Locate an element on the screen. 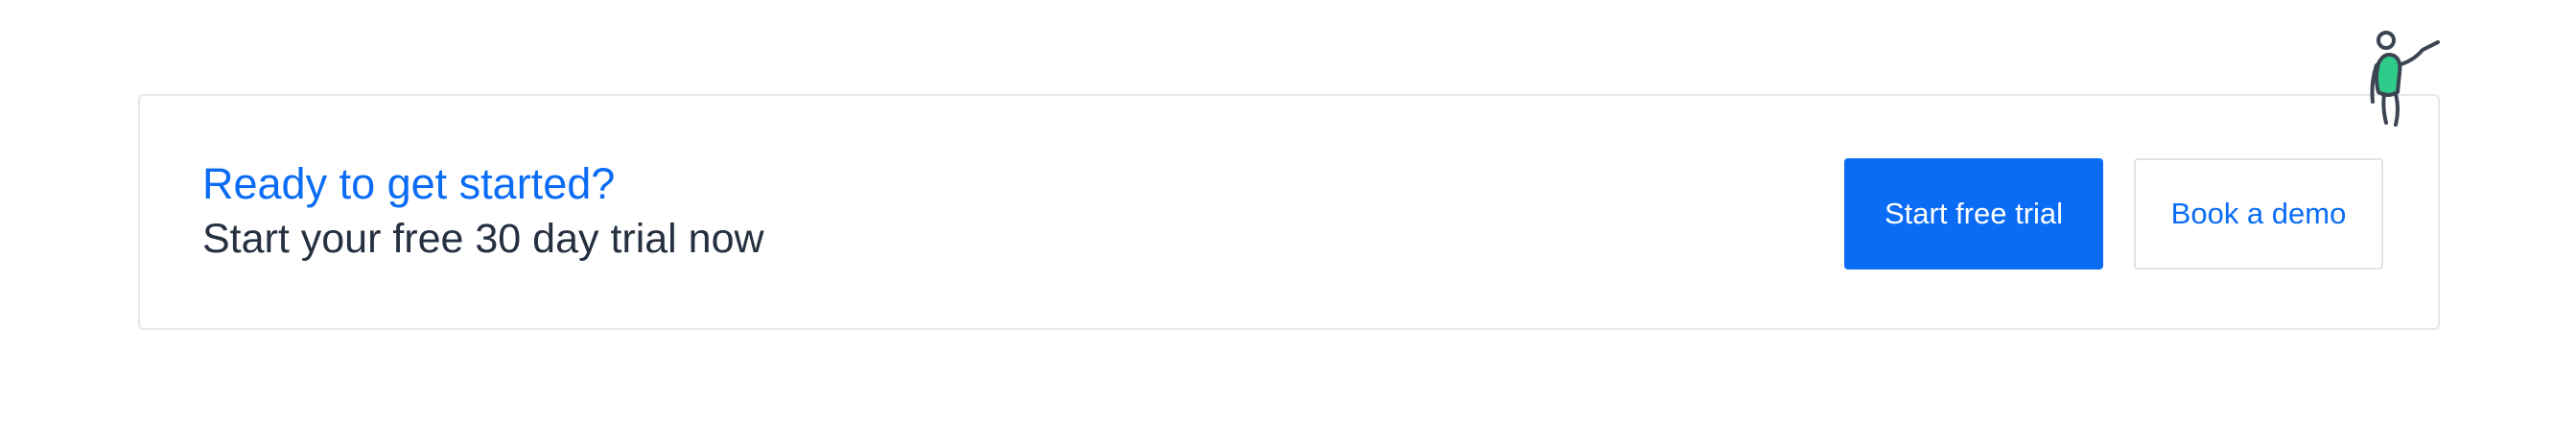 This screenshot has width=2576, height=422. mascot-leg-right is located at coordinates (2397, 110).